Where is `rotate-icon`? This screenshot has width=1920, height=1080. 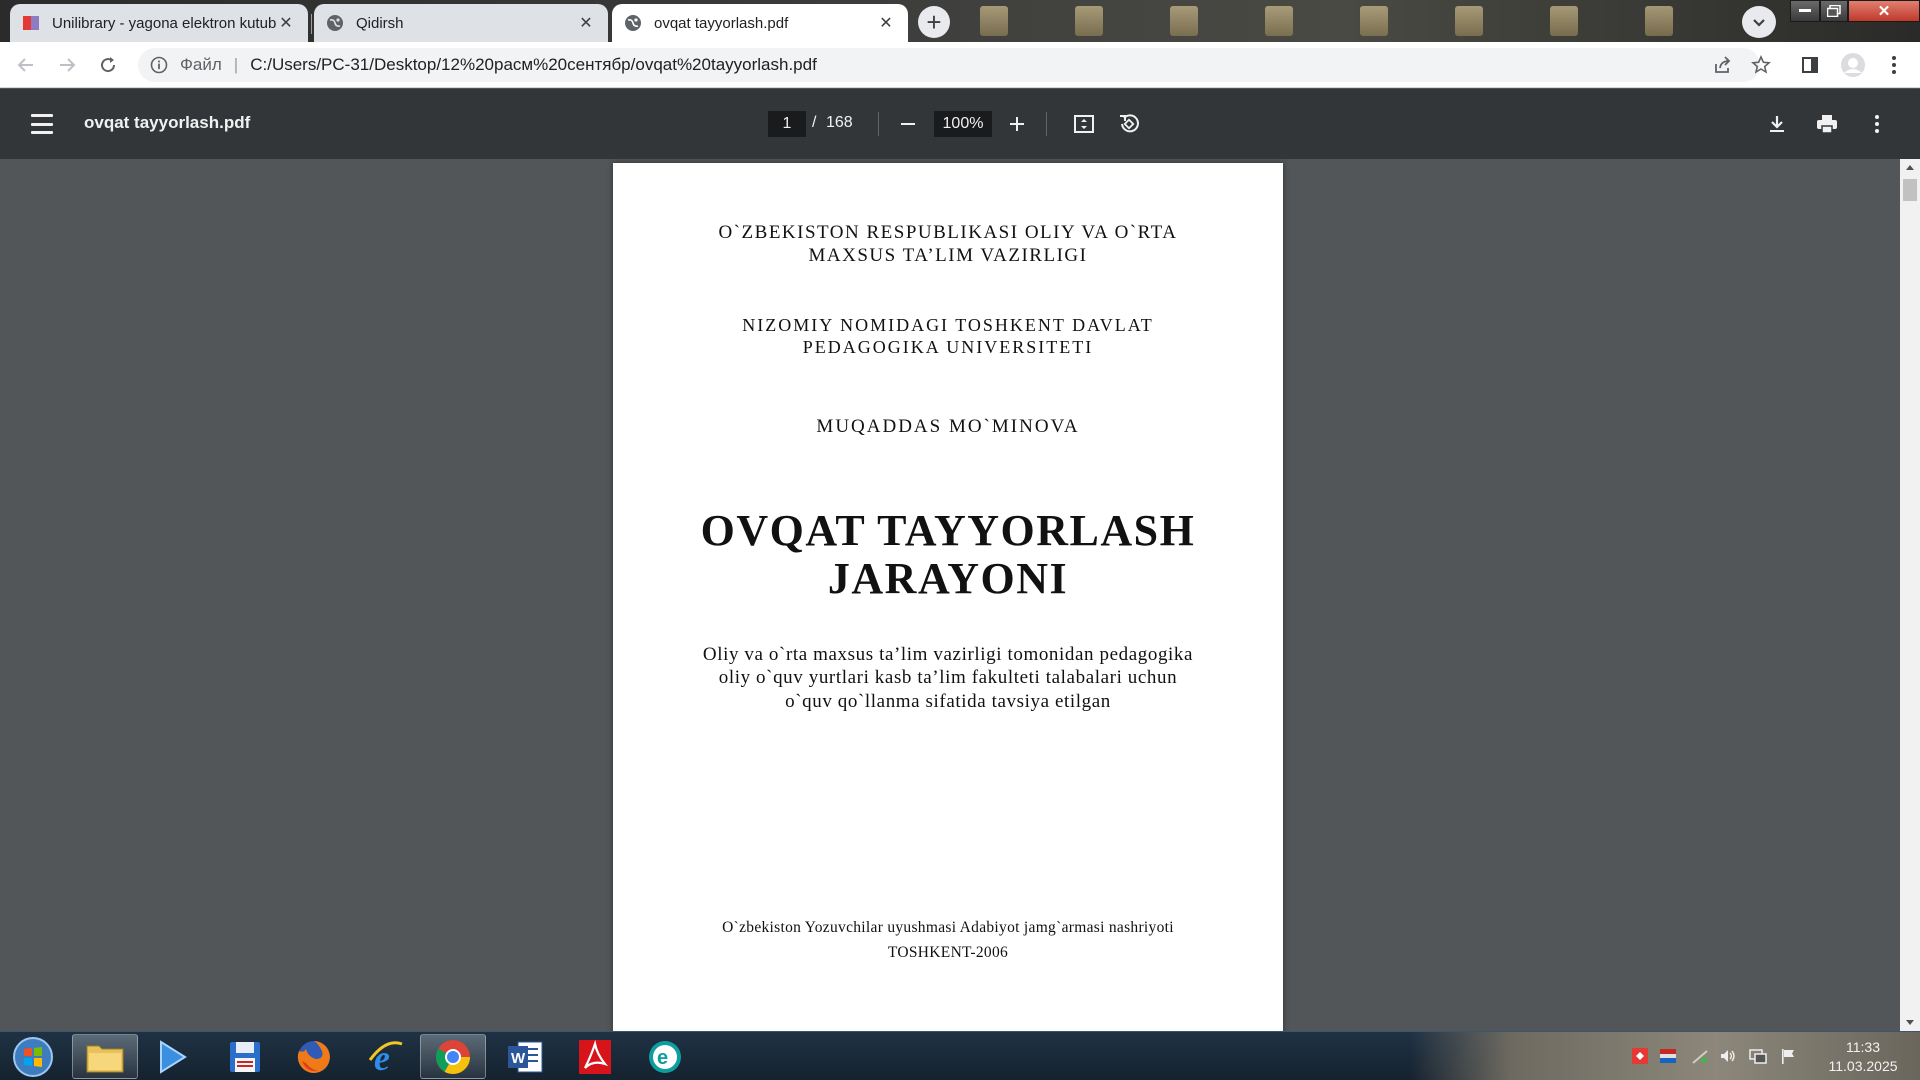 rotate-icon is located at coordinates (1129, 123).